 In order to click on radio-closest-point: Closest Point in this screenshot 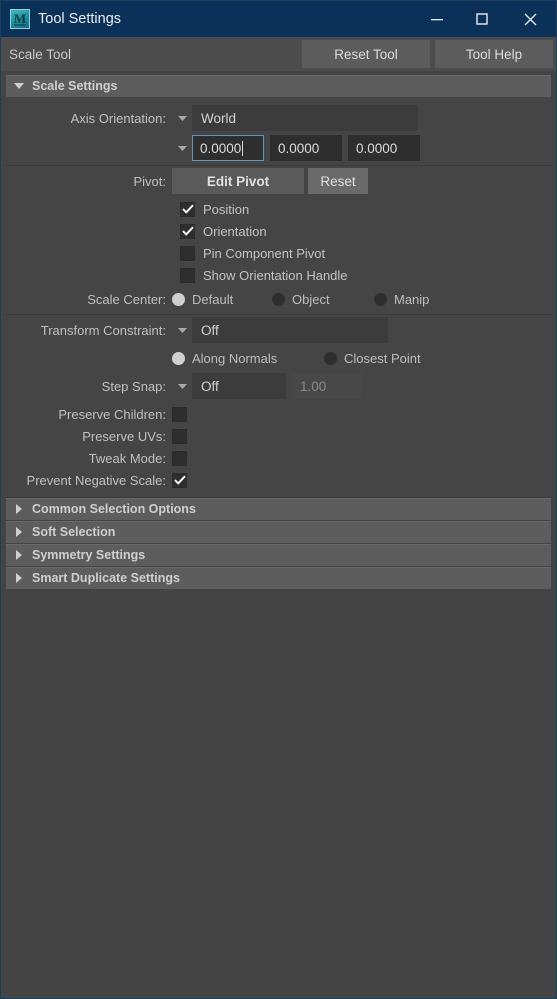, I will do `click(372, 358)`.